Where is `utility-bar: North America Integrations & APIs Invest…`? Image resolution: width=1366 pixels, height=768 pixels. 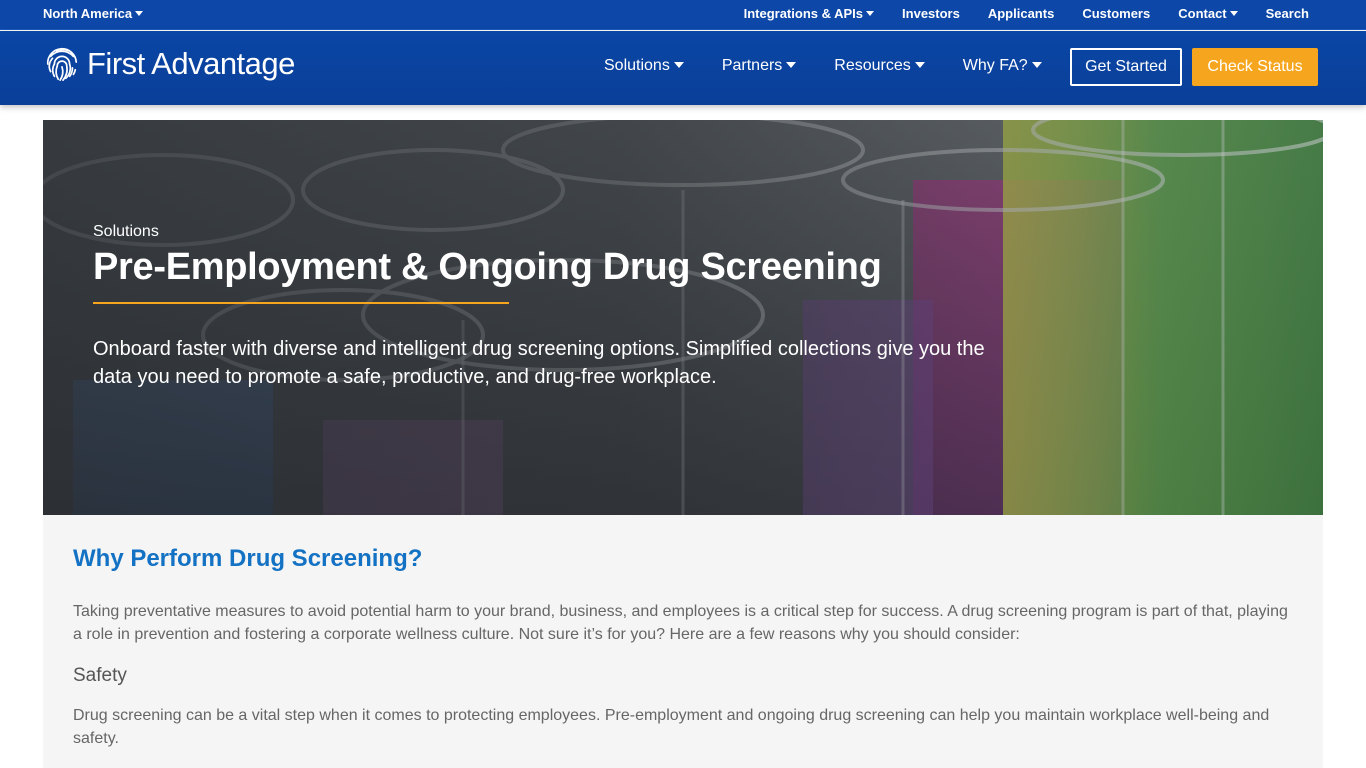 utility-bar: North America Integrations & APIs Invest… is located at coordinates (683, 15).